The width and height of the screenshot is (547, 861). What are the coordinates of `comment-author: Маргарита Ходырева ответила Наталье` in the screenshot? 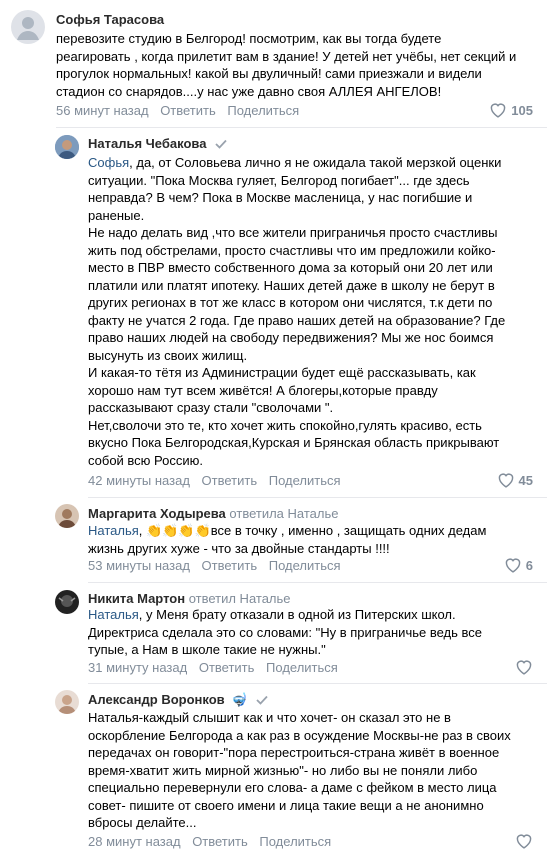 It's located at (213, 513).